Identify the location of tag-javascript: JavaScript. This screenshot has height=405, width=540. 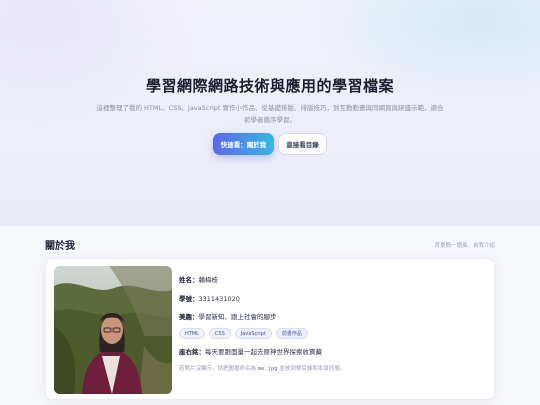
(253, 333).